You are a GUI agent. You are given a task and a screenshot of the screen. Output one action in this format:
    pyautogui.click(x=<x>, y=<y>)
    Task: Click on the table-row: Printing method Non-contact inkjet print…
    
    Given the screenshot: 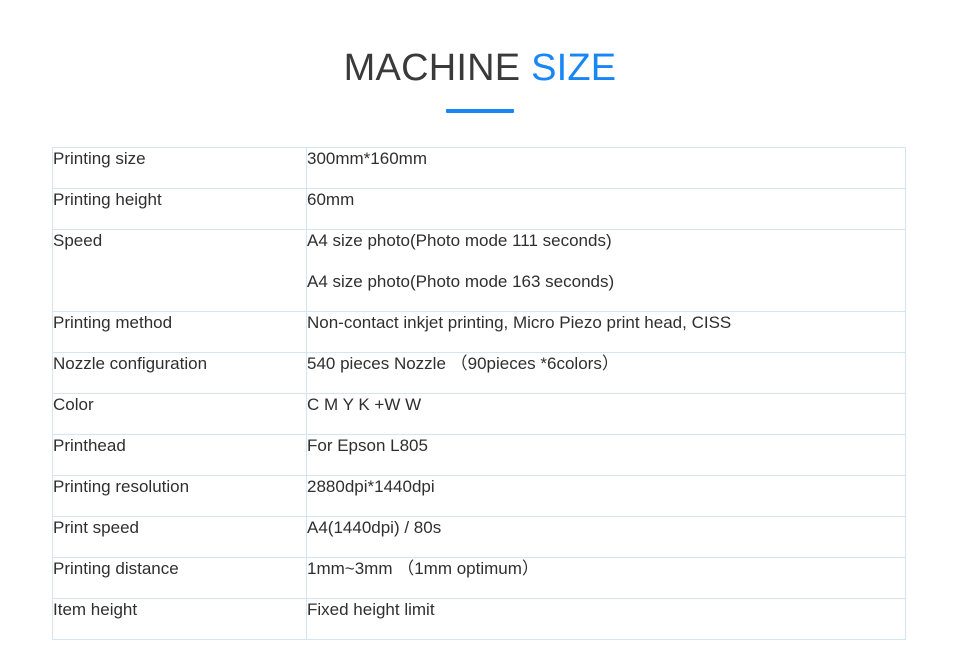 What is the action you would take?
    pyautogui.click(x=479, y=332)
    